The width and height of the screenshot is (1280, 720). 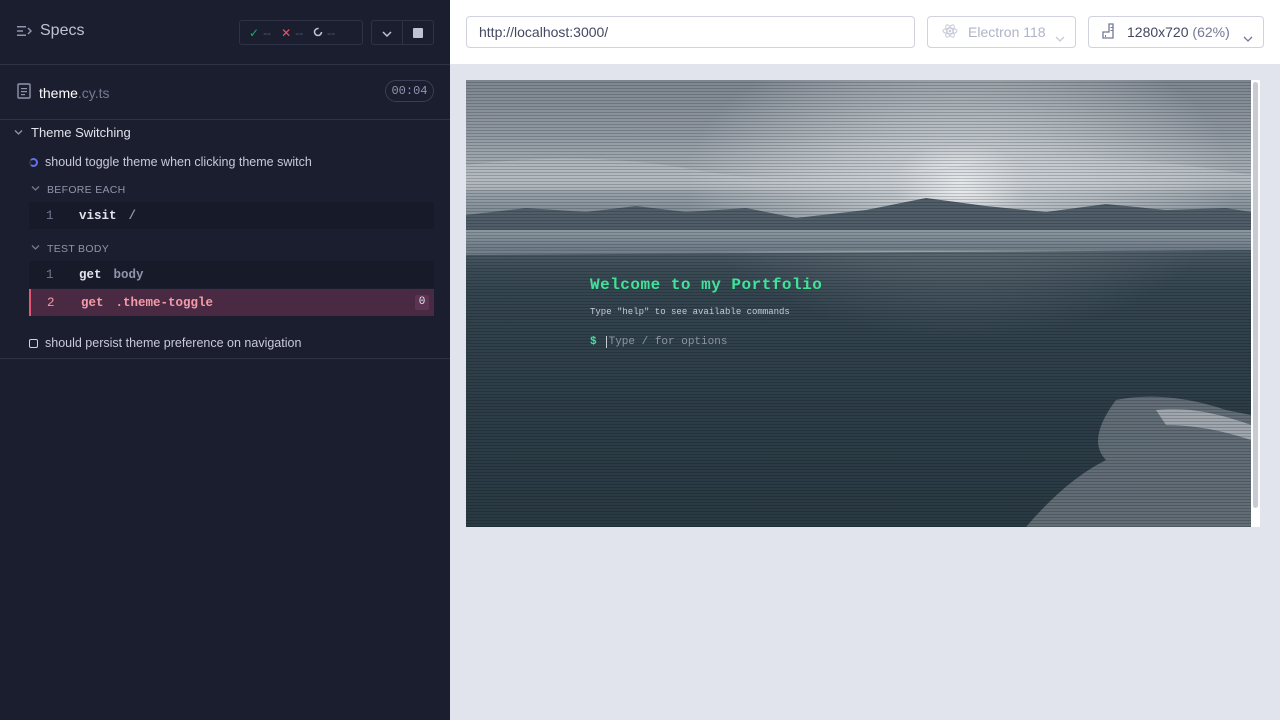 What do you see at coordinates (318, 33) in the screenshot?
I see `pending-spinner-icon` at bounding box center [318, 33].